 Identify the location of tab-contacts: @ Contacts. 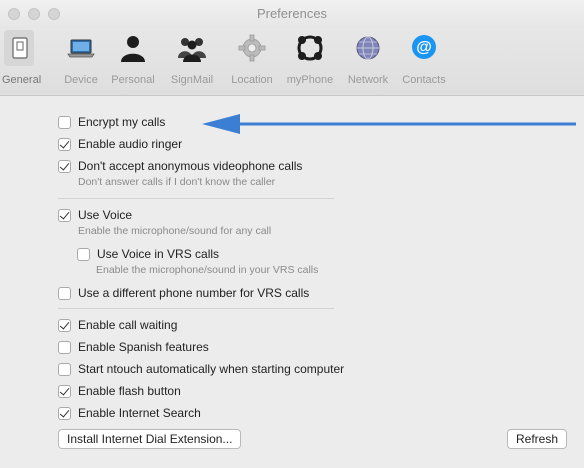
(424, 62).